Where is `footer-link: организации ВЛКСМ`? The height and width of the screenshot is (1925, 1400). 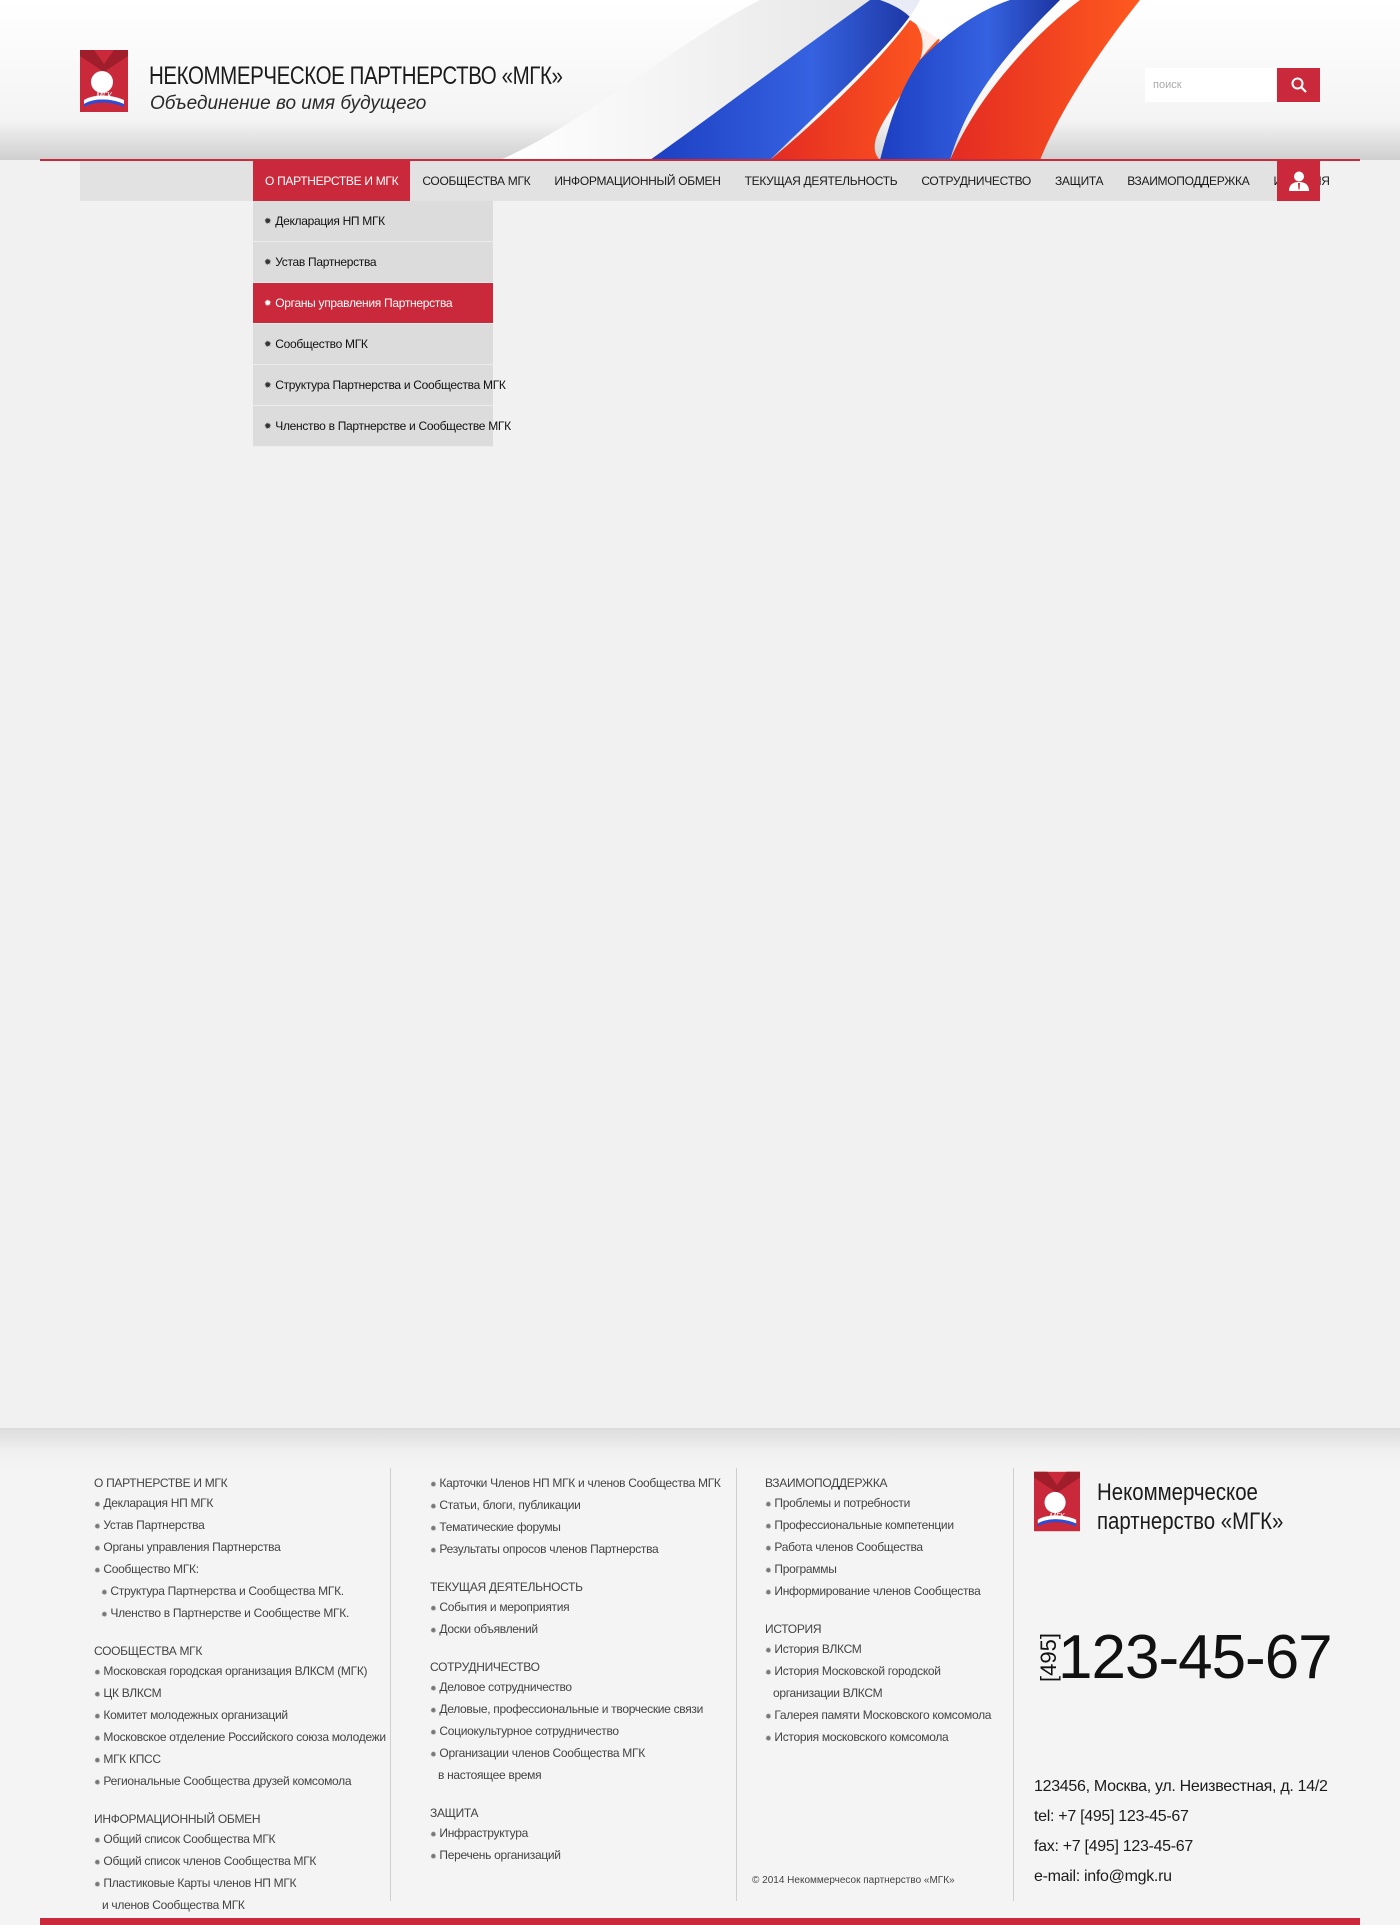
footer-link: организации ВЛКСМ is located at coordinates (878, 1694).